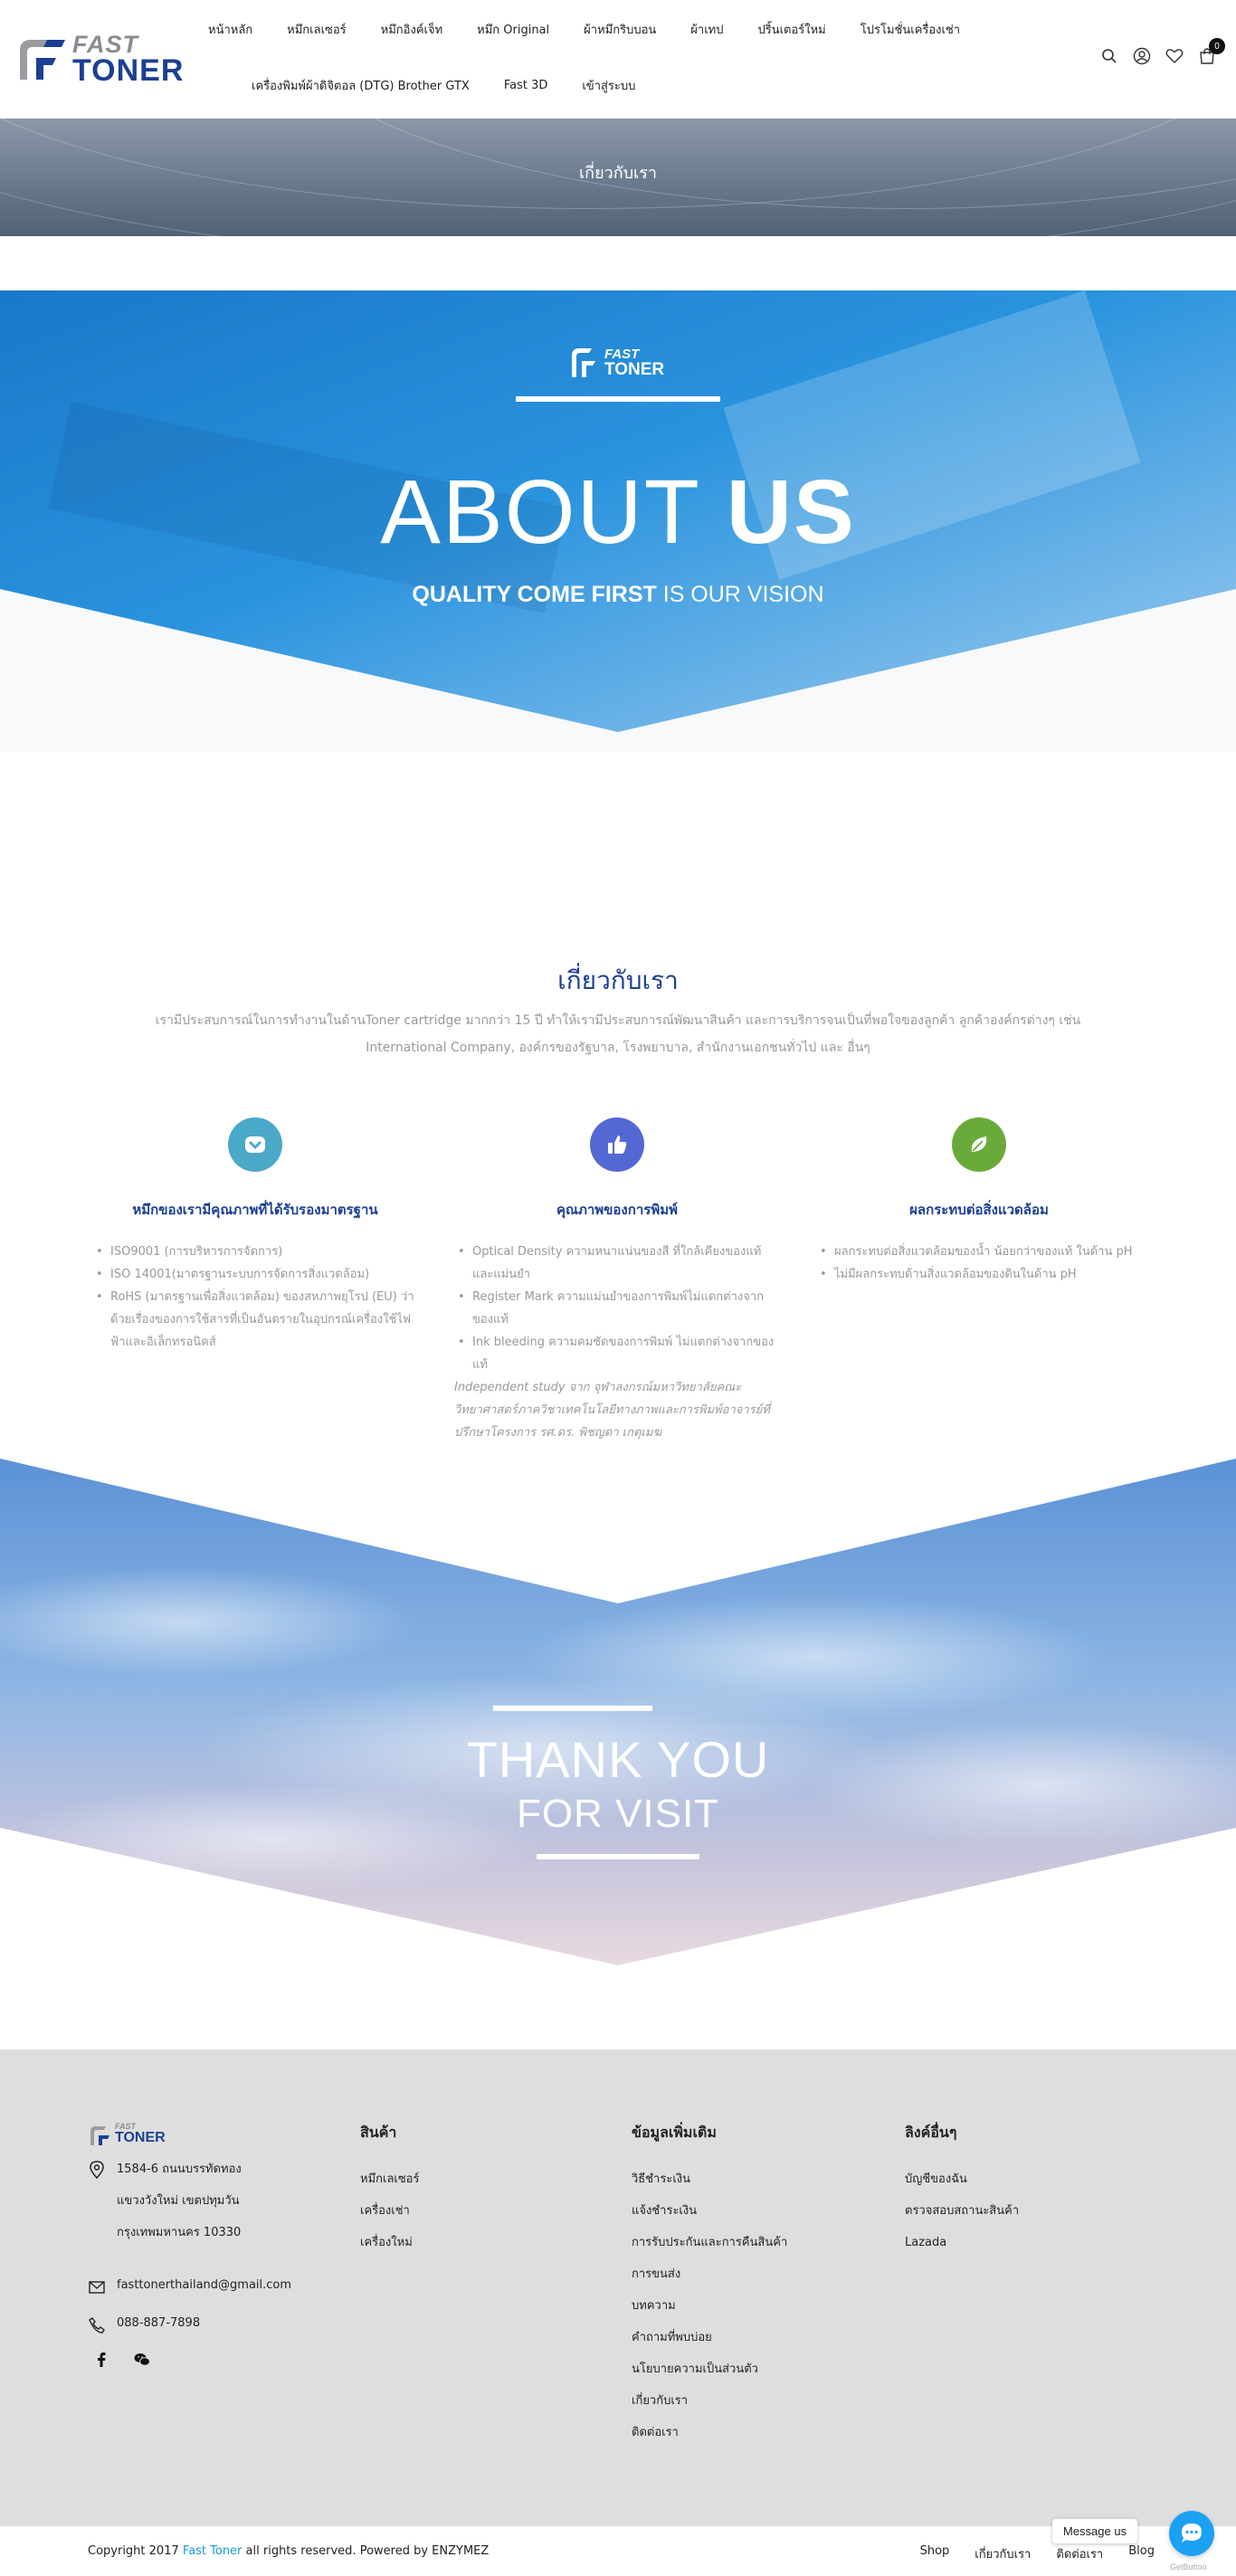 The image size is (1236, 2576). What do you see at coordinates (979, 1210) in the screenshot?
I see `feature-title: ผลกระทบต่อสิ่งแวดล้อม` at bounding box center [979, 1210].